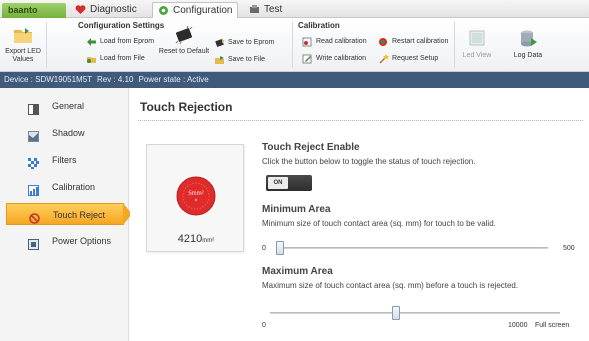 Image resolution: width=589 pixels, height=341 pixels. What do you see at coordinates (163, 10) in the screenshot?
I see `gear-icon` at bounding box center [163, 10].